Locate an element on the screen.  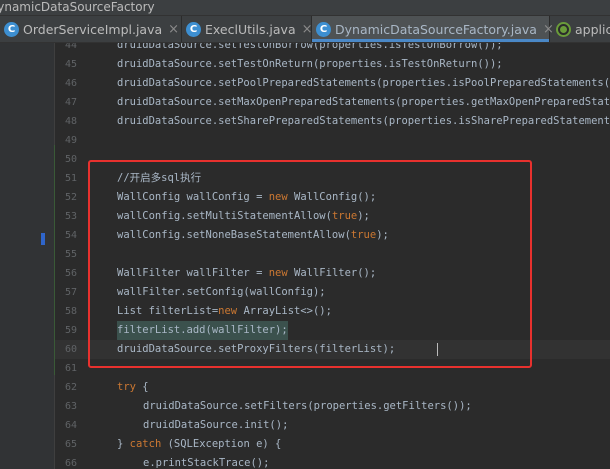
code-text: druidDataSource.init(); is located at coordinates (216, 425).